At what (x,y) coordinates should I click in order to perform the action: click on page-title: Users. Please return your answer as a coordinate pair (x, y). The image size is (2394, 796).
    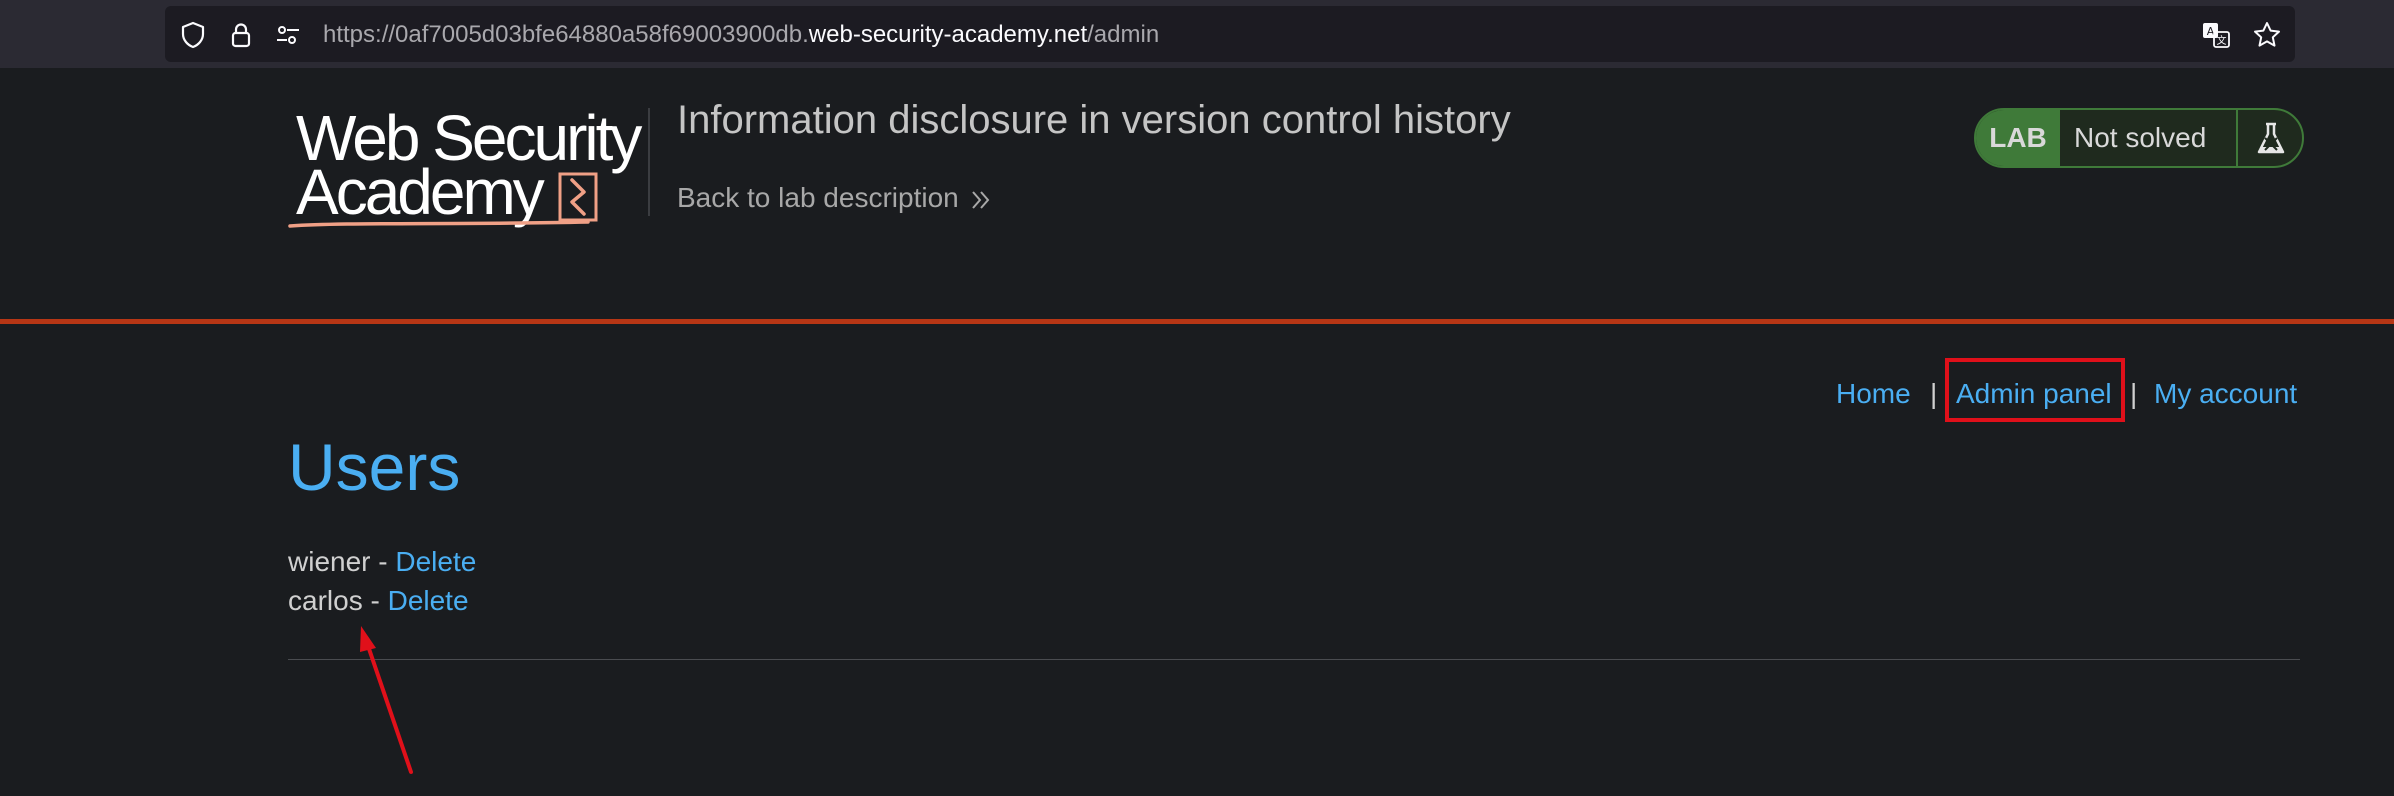
    Looking at the image, I should click on (374, 467).